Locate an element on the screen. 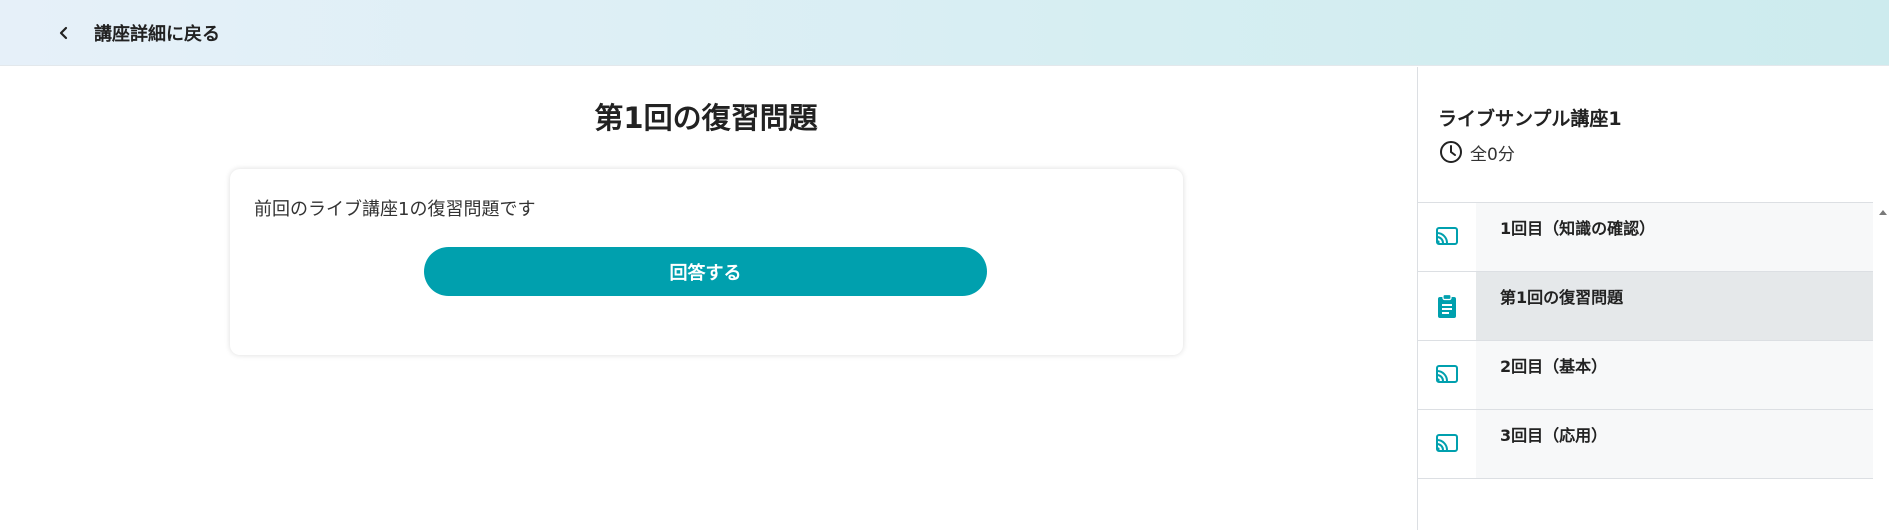  lesson-item-3: 2回目（基本） is located at coordinates (1645, 375).